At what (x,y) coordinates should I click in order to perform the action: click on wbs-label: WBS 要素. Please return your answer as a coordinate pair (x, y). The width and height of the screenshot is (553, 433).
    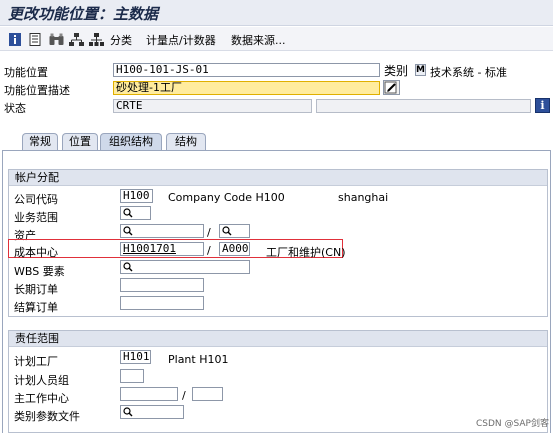
    Looking at the image, I should click on (39, 271).